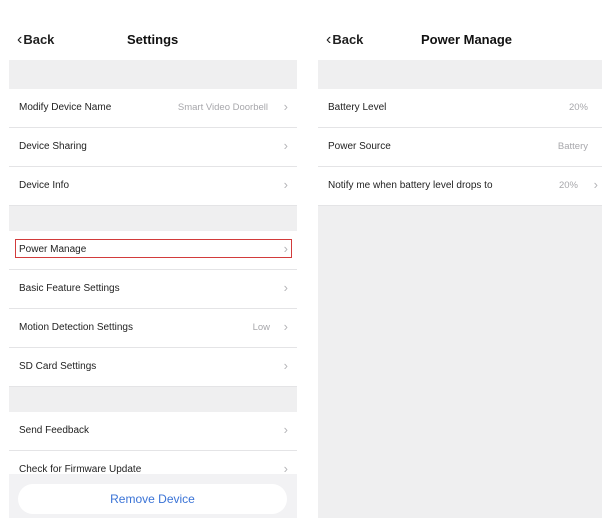 Image resolution: width=602 pixels, height=518 pixels. Describe the element at coordinates (65, 107) in the screenshot. I see `row-label: Modify Device Name` at that location.